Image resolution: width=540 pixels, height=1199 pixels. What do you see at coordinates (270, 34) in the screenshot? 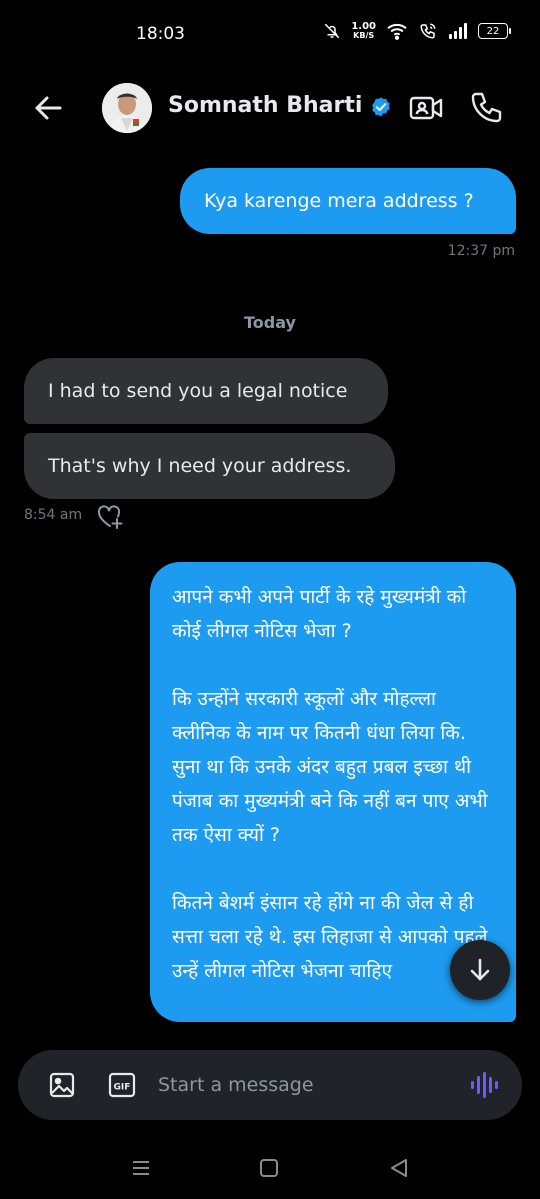
I see `status-bar: 18:03 1.00 KB/S 22` at bounding box center [270, 34].